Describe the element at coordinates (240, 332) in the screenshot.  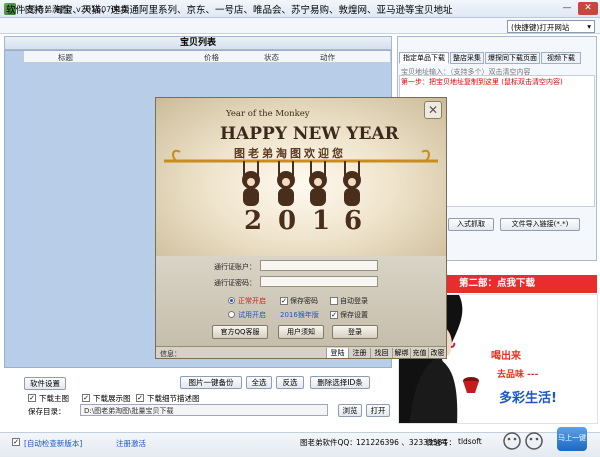
I see `qq-service-button: 官方QQ客服` at that location.